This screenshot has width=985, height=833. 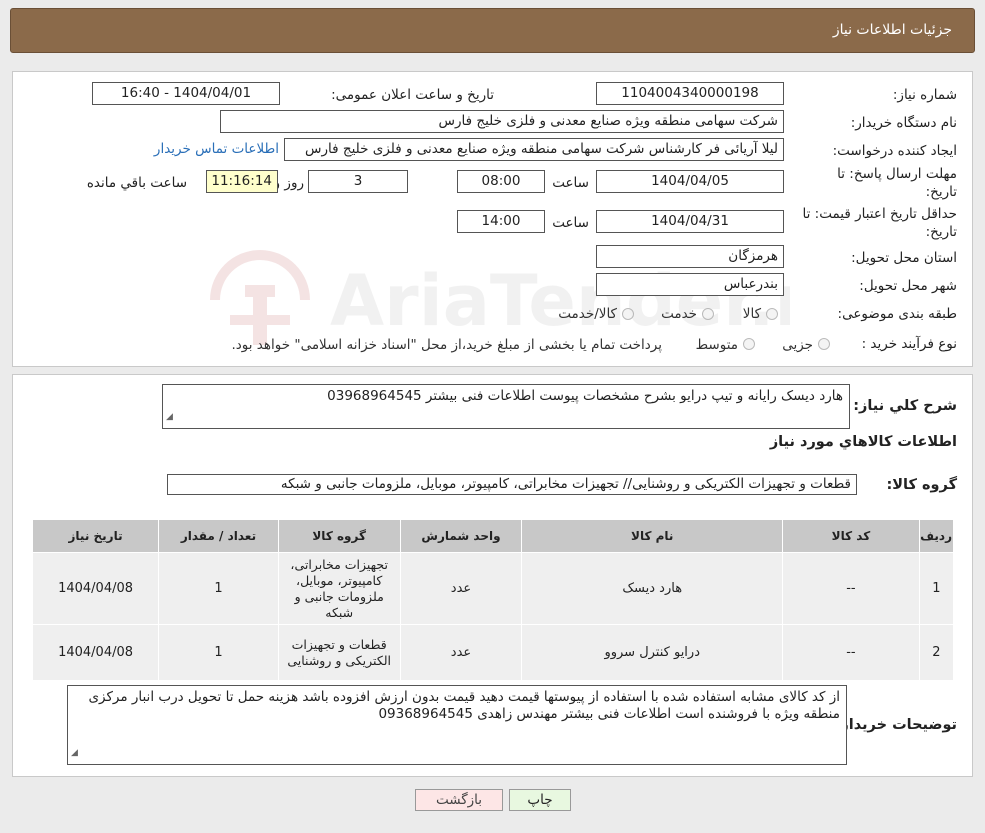 I want to click on announce-label: تاریخ و ساعت اعلان عمومی:, so click(x=412, y=95).